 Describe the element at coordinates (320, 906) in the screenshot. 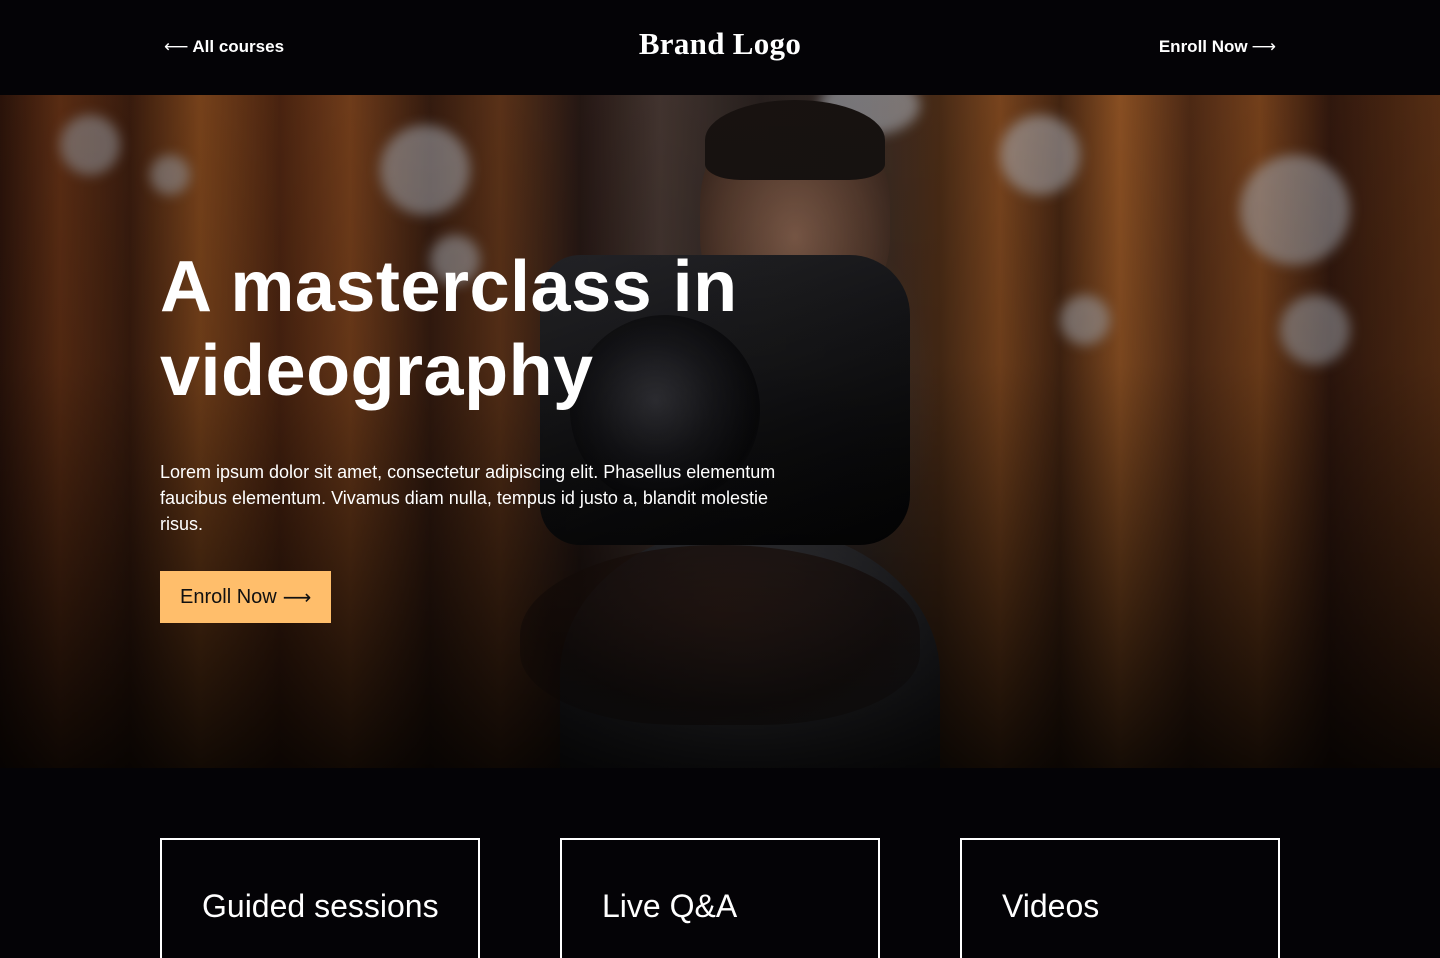

I see `feature-card-title: Guided sessions` at that location.